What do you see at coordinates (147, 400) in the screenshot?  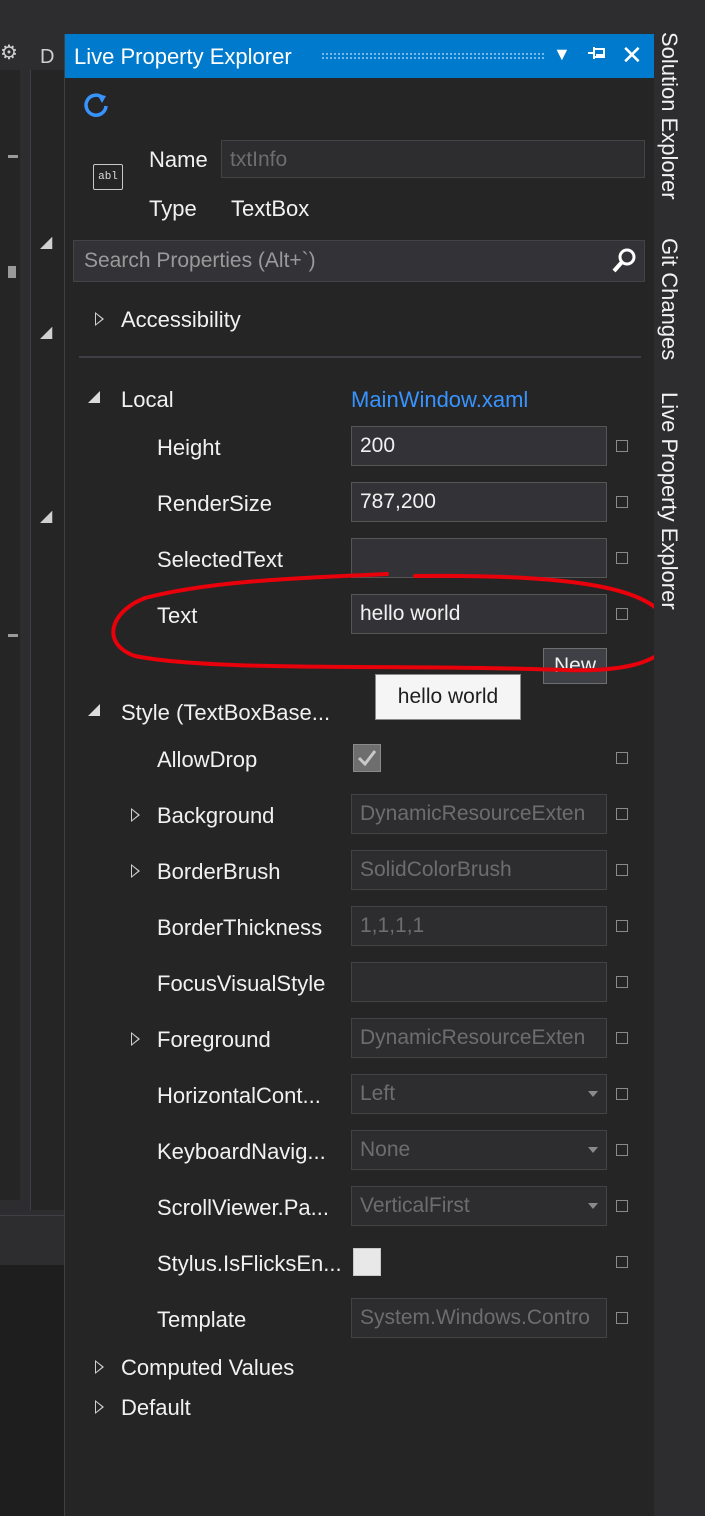 I see `section-local: Local` at bounding box center [147, 400].